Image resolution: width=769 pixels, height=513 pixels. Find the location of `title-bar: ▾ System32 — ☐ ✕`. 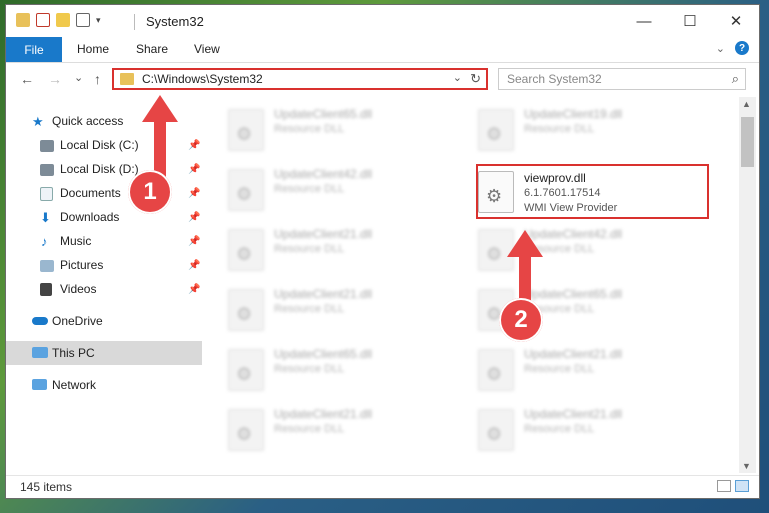

title-bar: ▾ System32 — ☐ ✕ is located at coordinates (382, 21).